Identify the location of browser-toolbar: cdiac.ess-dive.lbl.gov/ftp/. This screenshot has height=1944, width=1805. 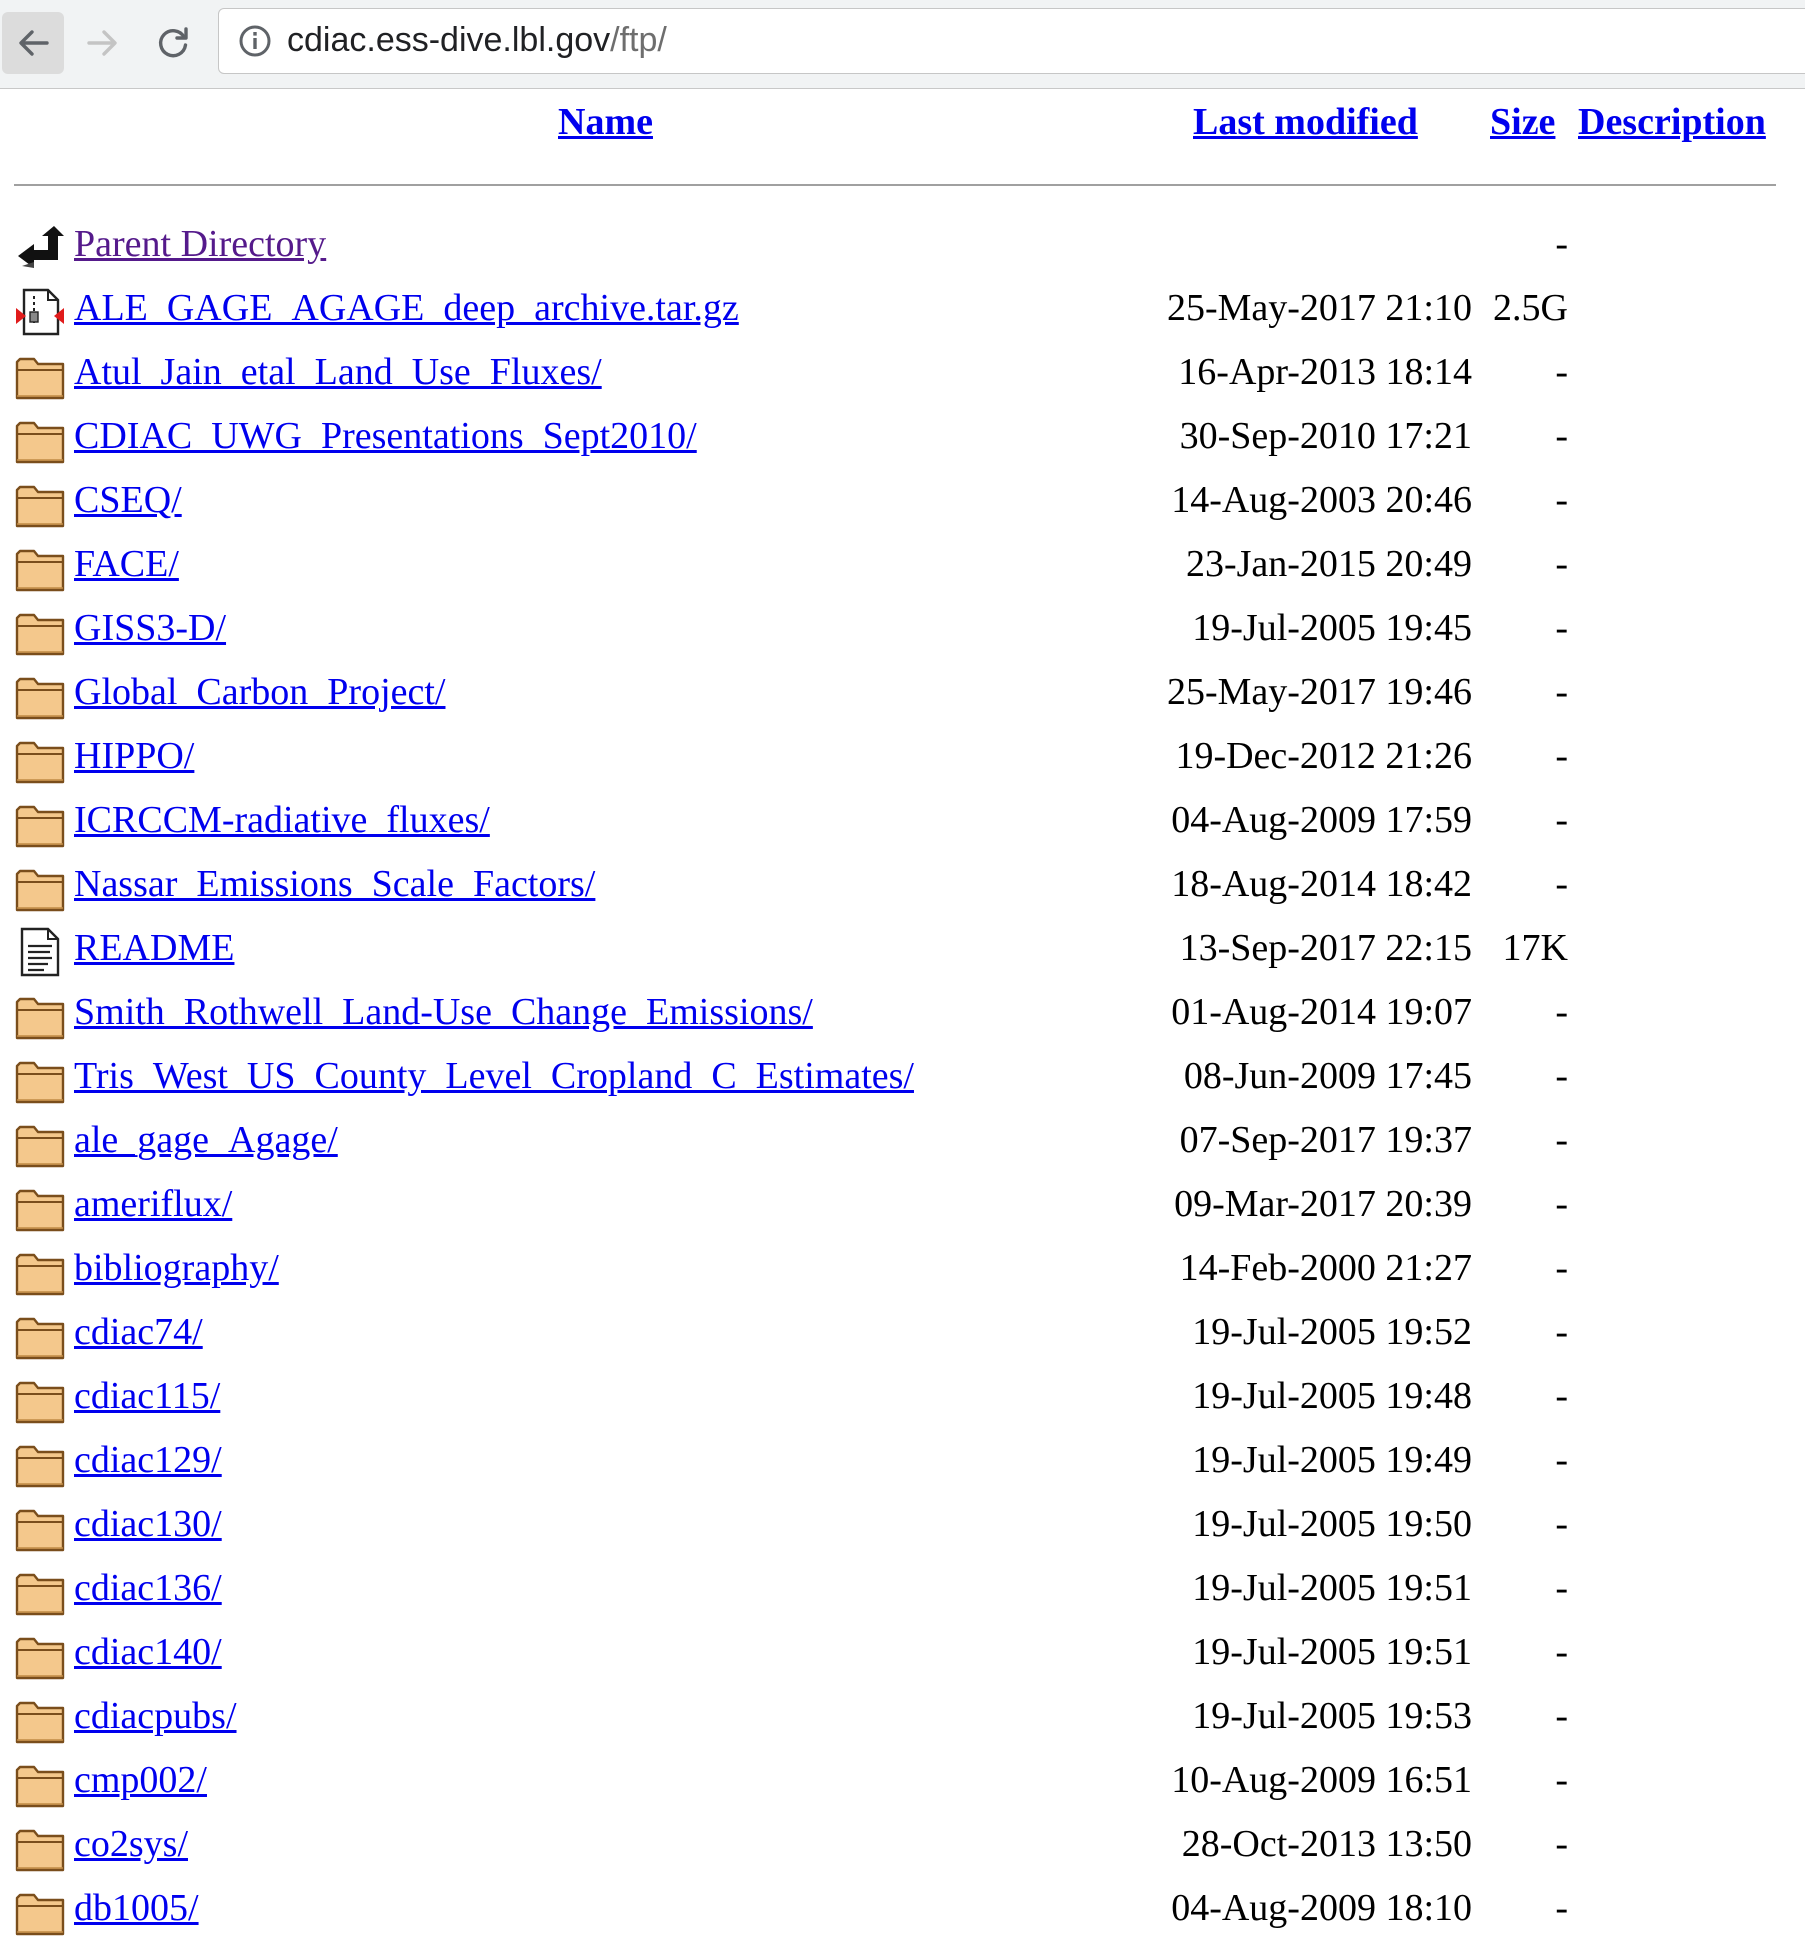
(902, 44).